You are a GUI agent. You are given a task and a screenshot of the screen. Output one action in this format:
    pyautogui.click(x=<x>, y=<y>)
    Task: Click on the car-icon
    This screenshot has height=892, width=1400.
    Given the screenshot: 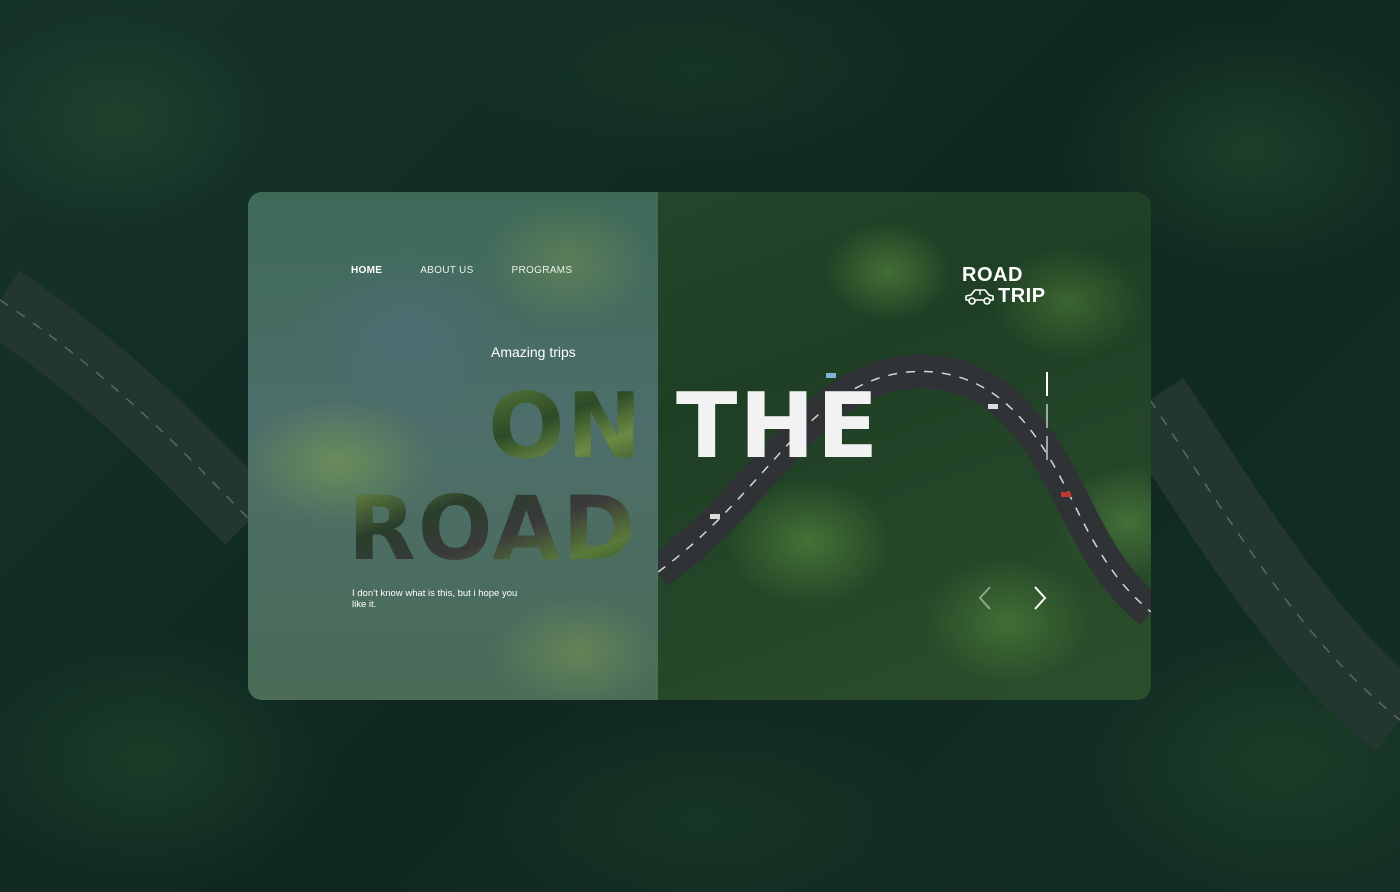 What is the action you would take?
    pyautogui.click(x=979, y=297)
    